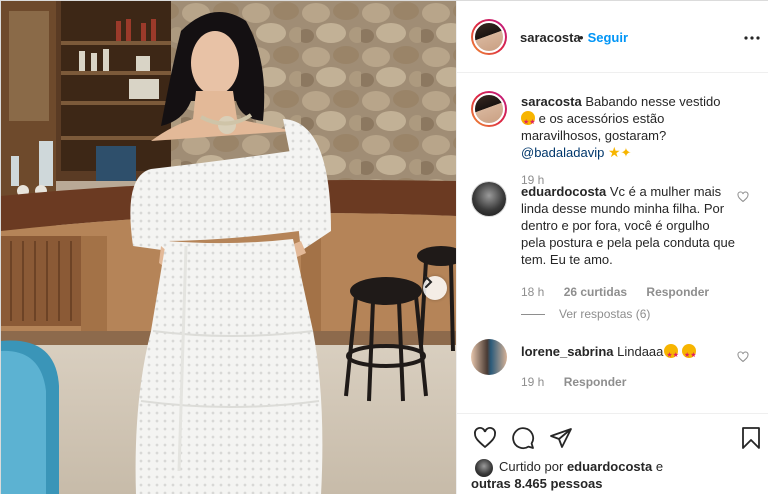 This screenshot has width=768, height=494. What do you see at coordinates (435, 288) in the screenshot?
I see `carousel-next-button` at bounding box center [435, 288].